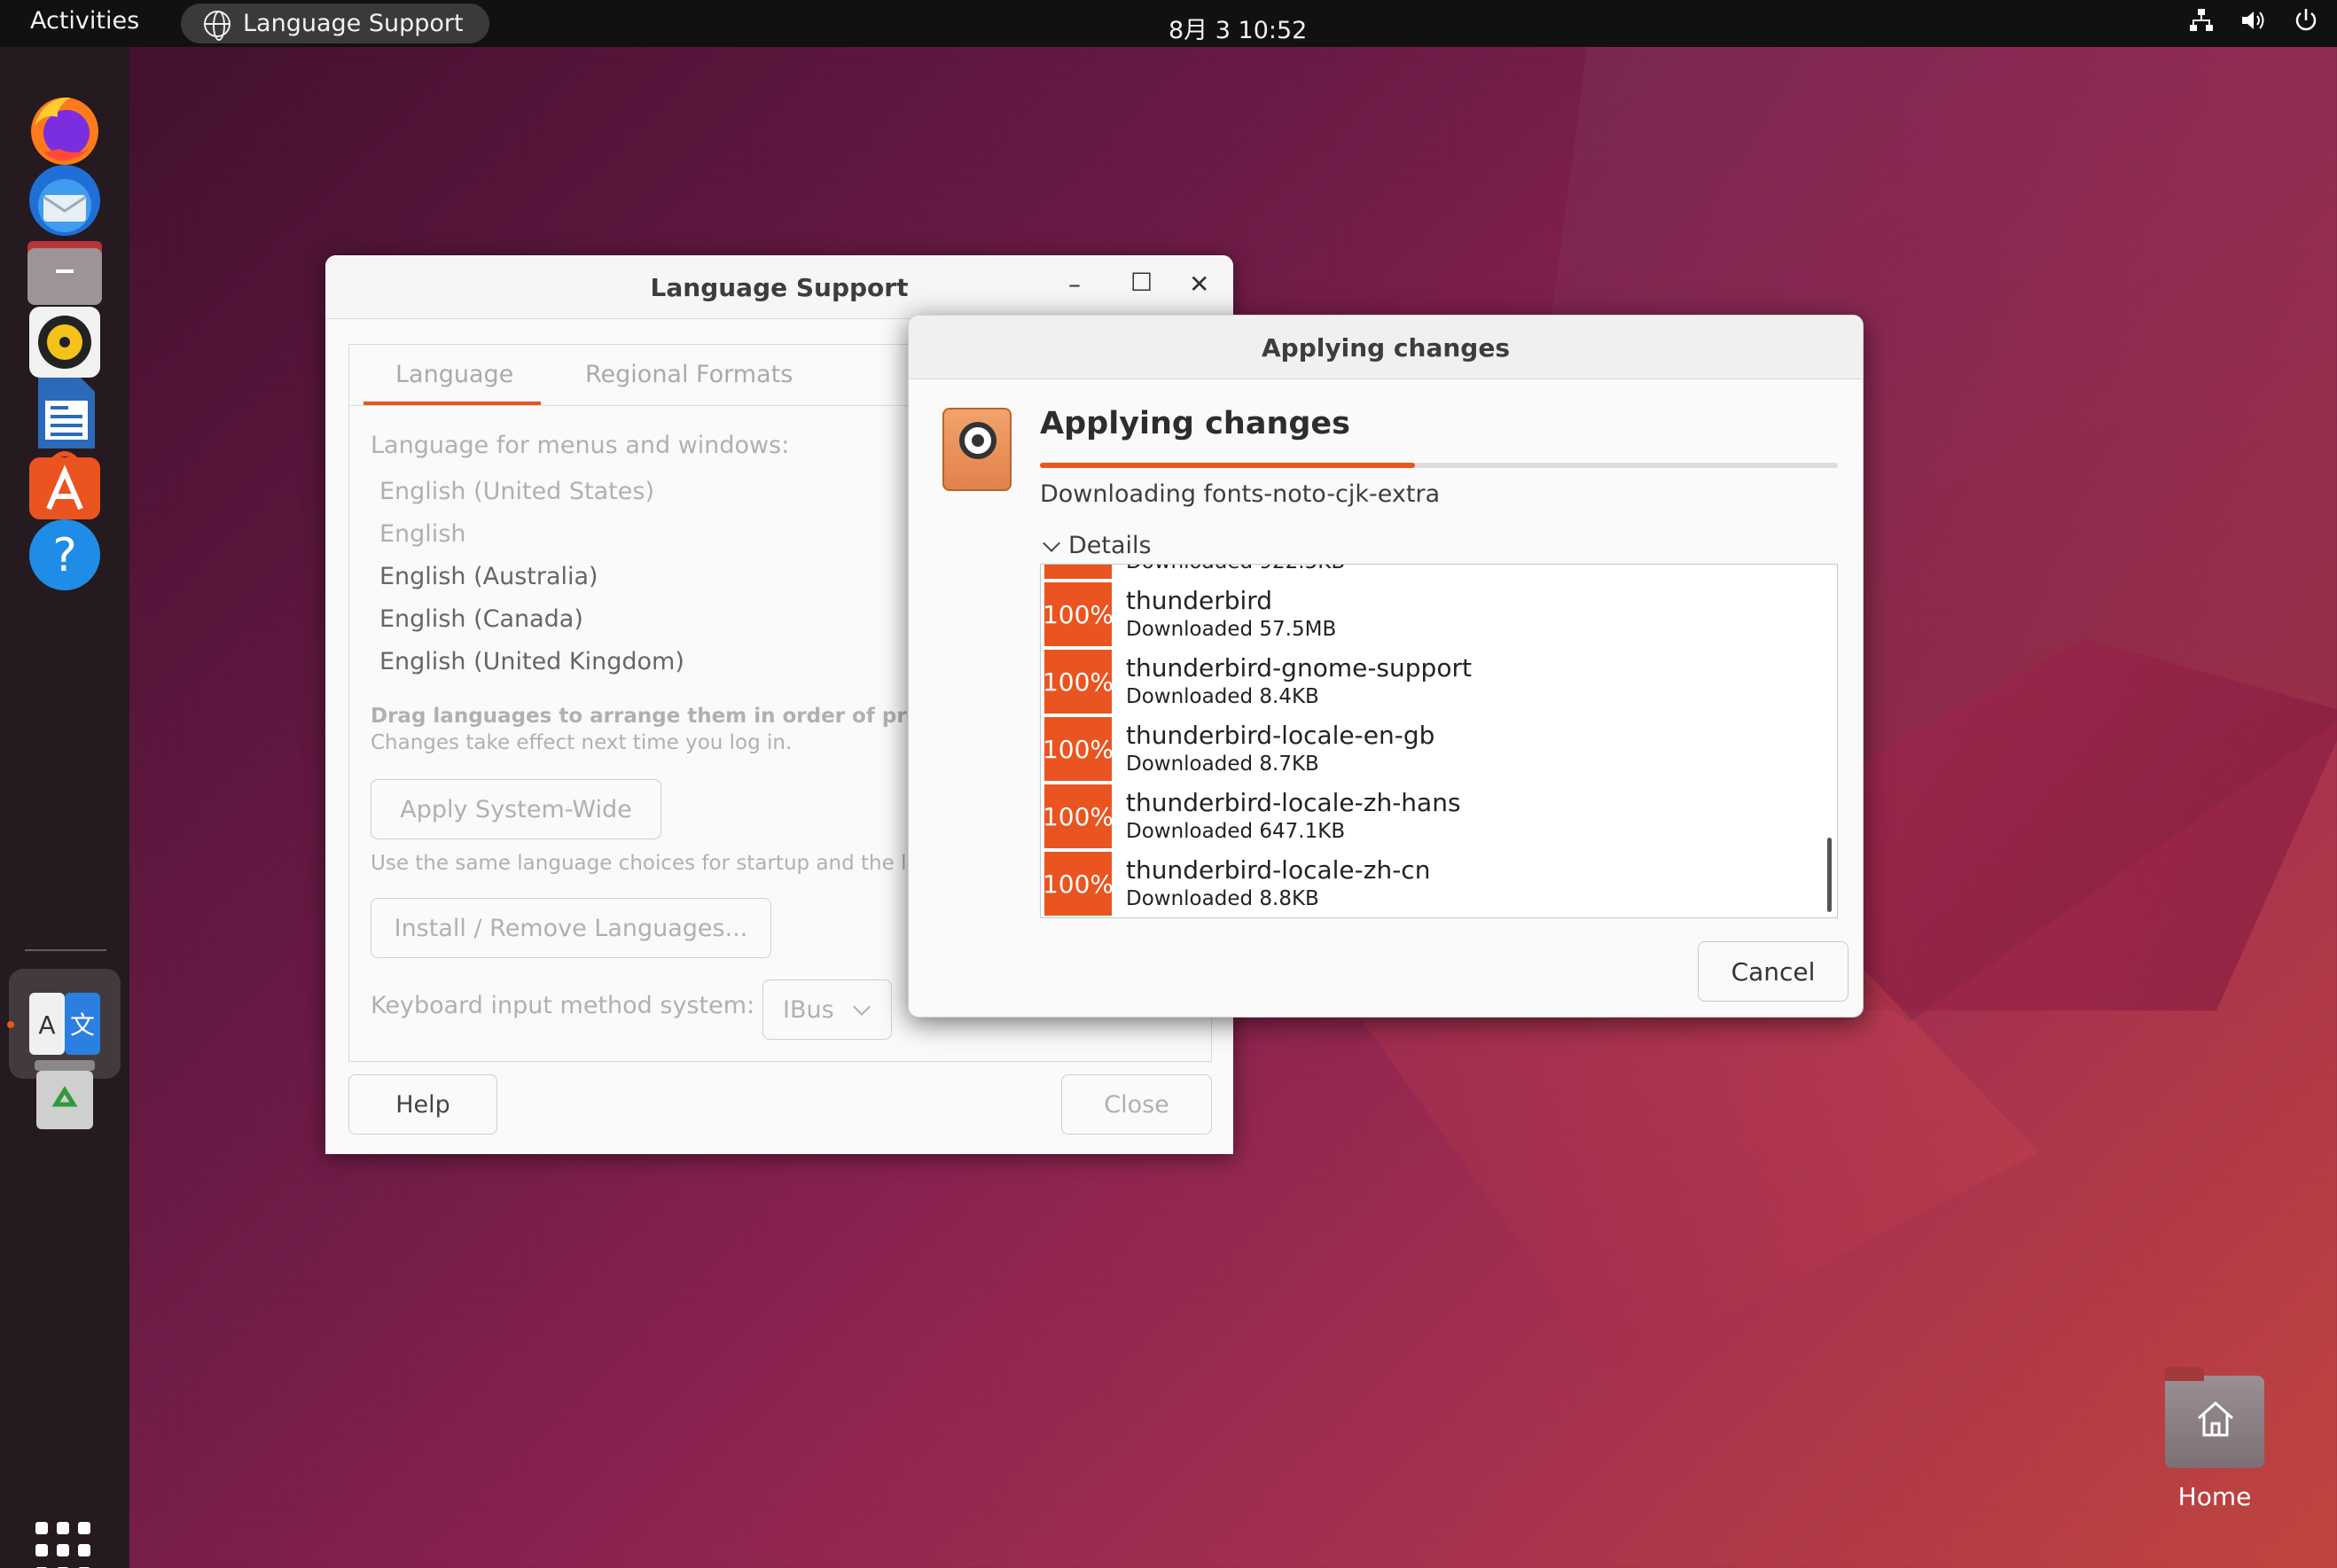 This screenshot has height=1568, width=2337. What do you see at coordinates (422, 534) in the screenshot?
I see `language-list-item: English` at bounding box center [422, 534].